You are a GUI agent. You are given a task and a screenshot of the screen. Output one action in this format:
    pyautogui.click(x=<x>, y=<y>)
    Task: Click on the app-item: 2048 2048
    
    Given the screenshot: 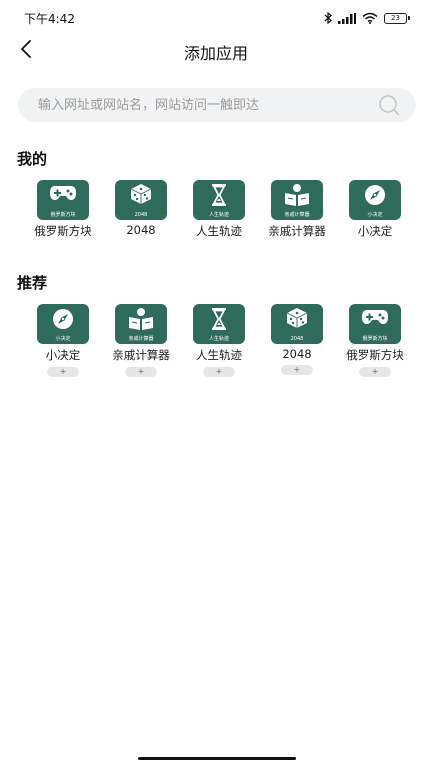 What is the action you would take?
    pyautogui.click(x=141, y=209)
    